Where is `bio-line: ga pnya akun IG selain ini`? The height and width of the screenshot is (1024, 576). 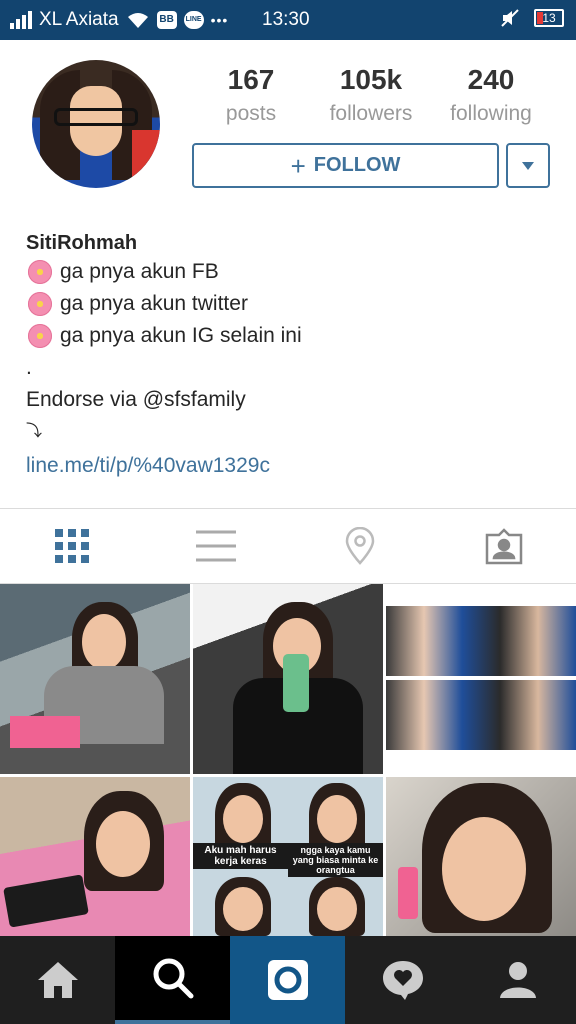 bio-line: ga pnya akun IG selain ini is located at coordinates (291, 336).